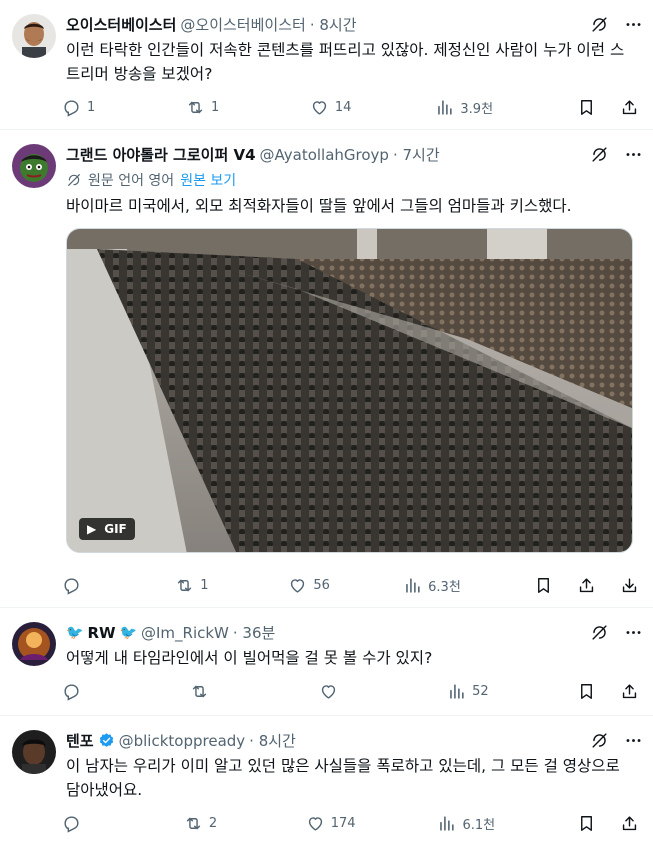 The height and width of the screenshot is (850, 653). Describe the element at coordinates (161, 154) in the screenshot. I see `display-name: 그랜드 아야톨라 그로이퍼 V4` at that location.